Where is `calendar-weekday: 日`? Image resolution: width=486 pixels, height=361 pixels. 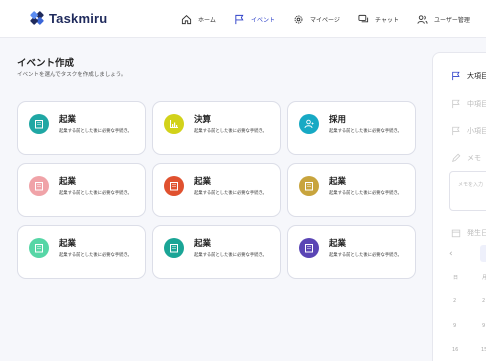 calendar-weekday: 日 is located at coordinates (456, 278).